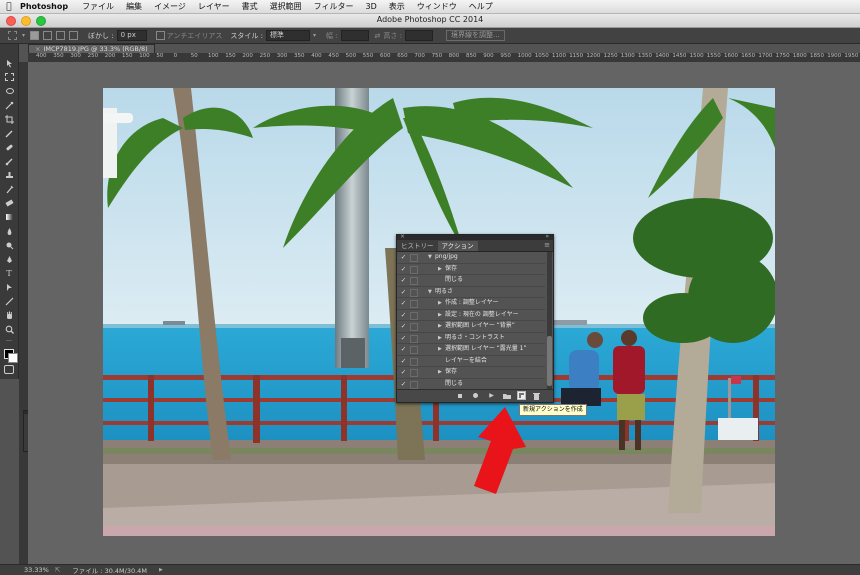 Image resolution: width=860 pixels, height=575 pixels. Describe the element at coordinates (402, 236) in the screenshot. I see `panel-close-icon: ×` at that location.